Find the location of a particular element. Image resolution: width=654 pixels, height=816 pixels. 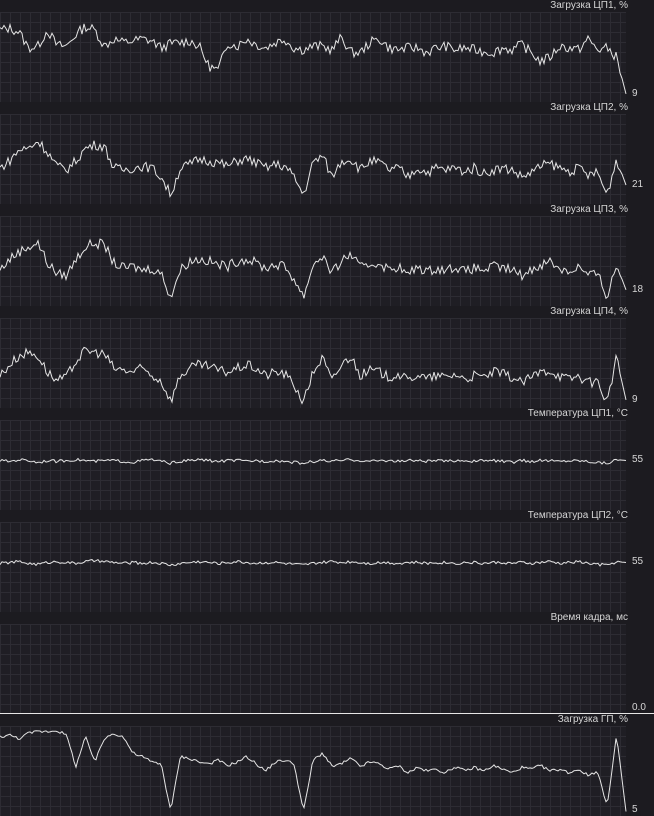

sensor-panel: Загрузка ГП, % 5 is located at coordinates (327, 765).